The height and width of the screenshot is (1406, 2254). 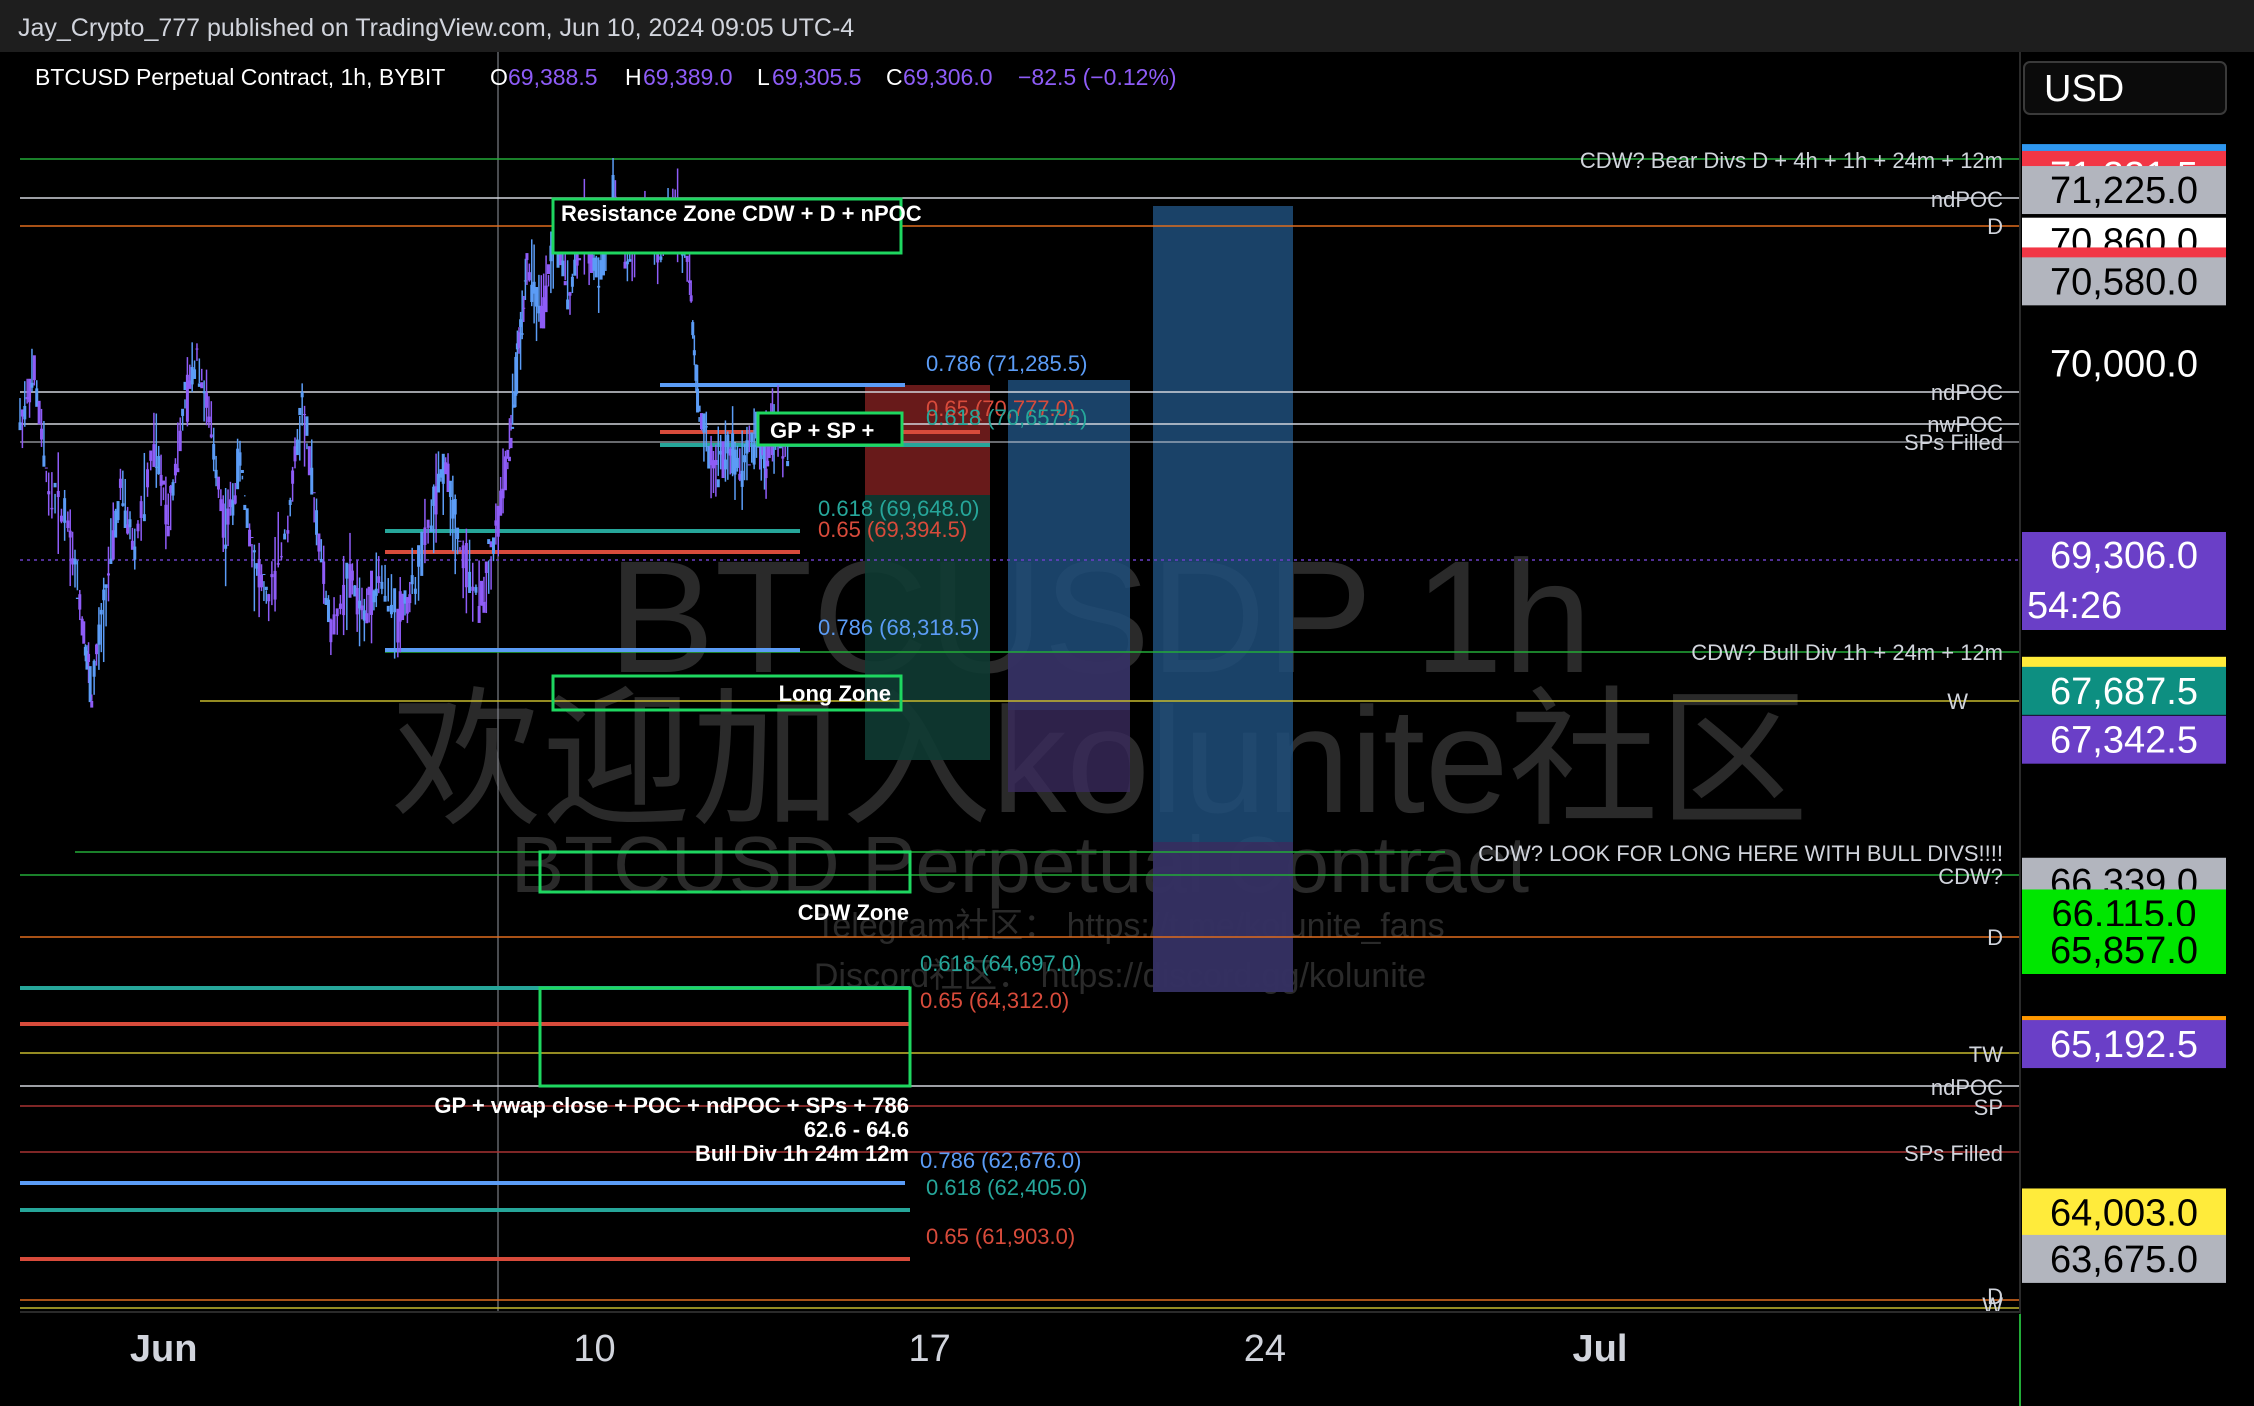 I want to click on currency-label: USD, so click(x=2084, y=89).